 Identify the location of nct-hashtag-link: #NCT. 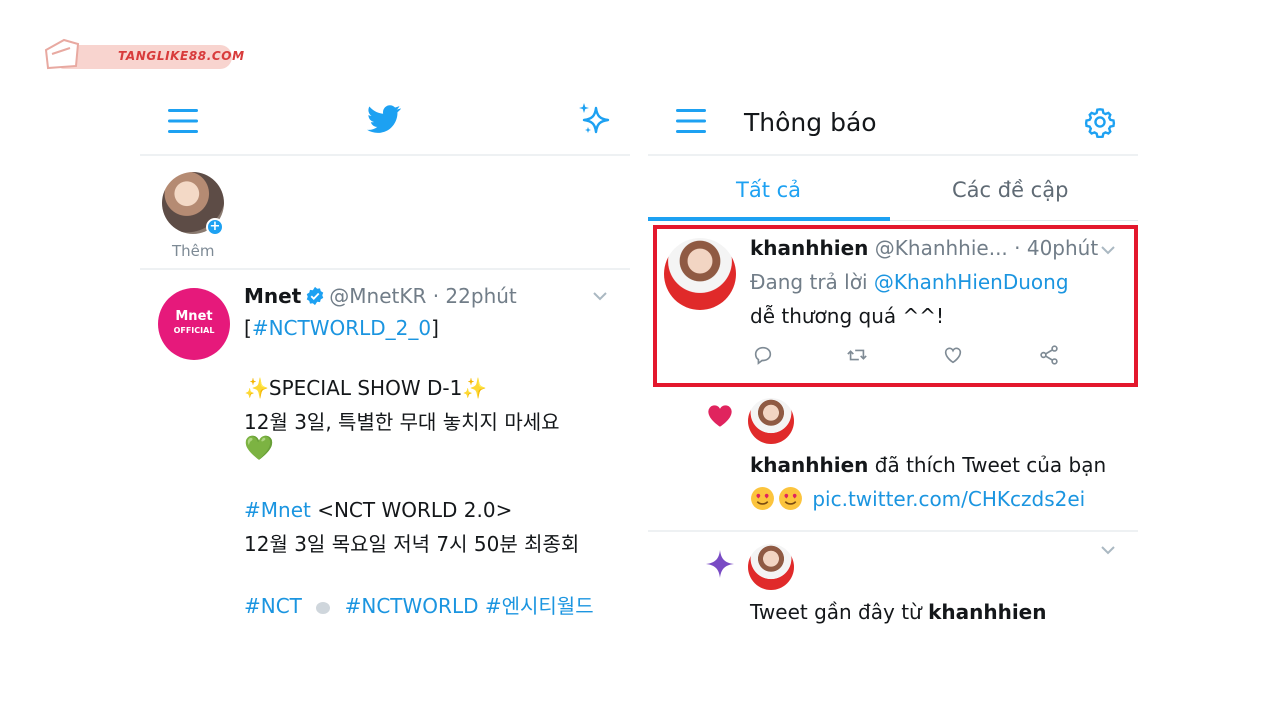
(273, 606).